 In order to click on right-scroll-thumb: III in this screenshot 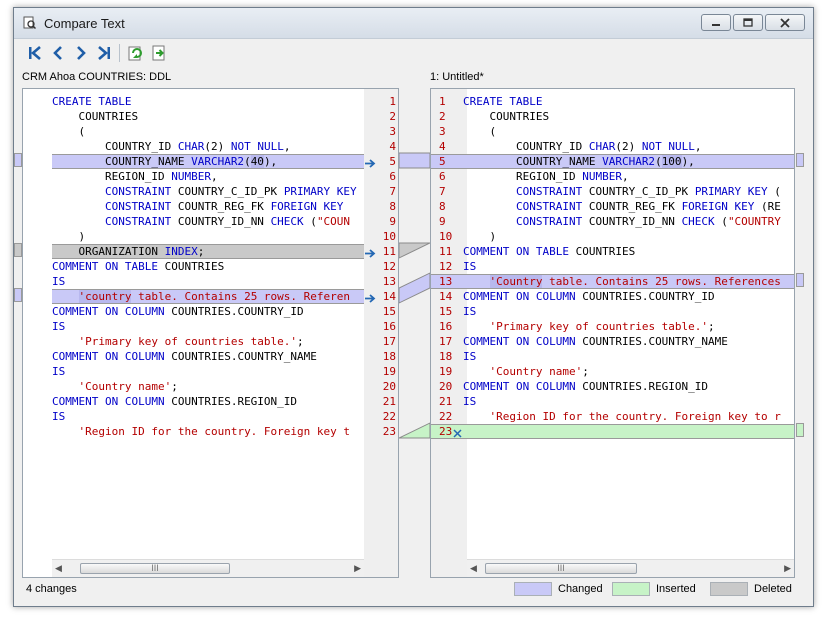, I will do `click(561, 568)`.